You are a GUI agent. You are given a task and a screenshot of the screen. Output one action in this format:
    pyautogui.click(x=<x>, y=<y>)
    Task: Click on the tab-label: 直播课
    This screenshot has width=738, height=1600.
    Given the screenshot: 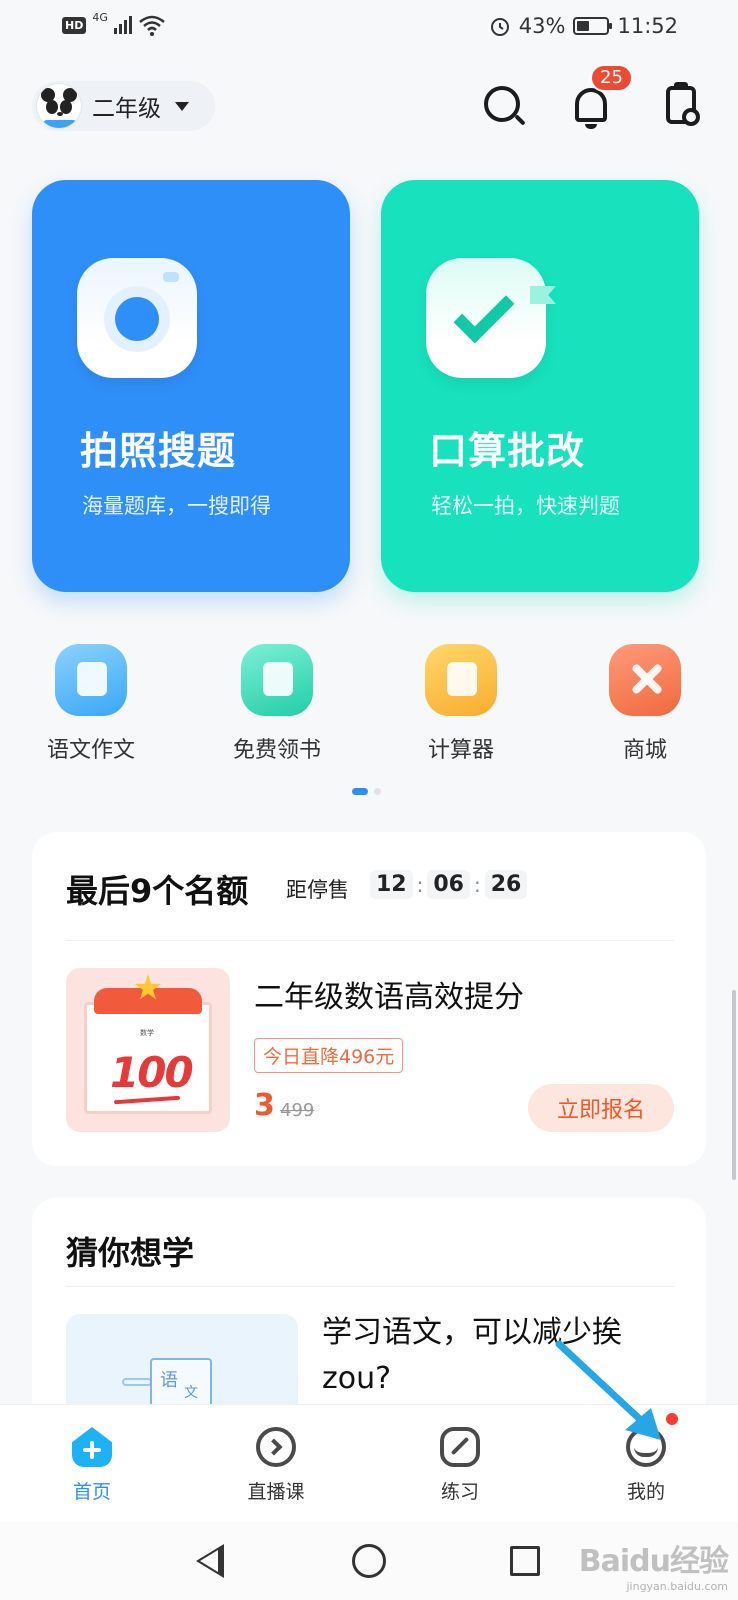 What is the action you would take?
    pyautogui.click(x=276, y=1492)
    